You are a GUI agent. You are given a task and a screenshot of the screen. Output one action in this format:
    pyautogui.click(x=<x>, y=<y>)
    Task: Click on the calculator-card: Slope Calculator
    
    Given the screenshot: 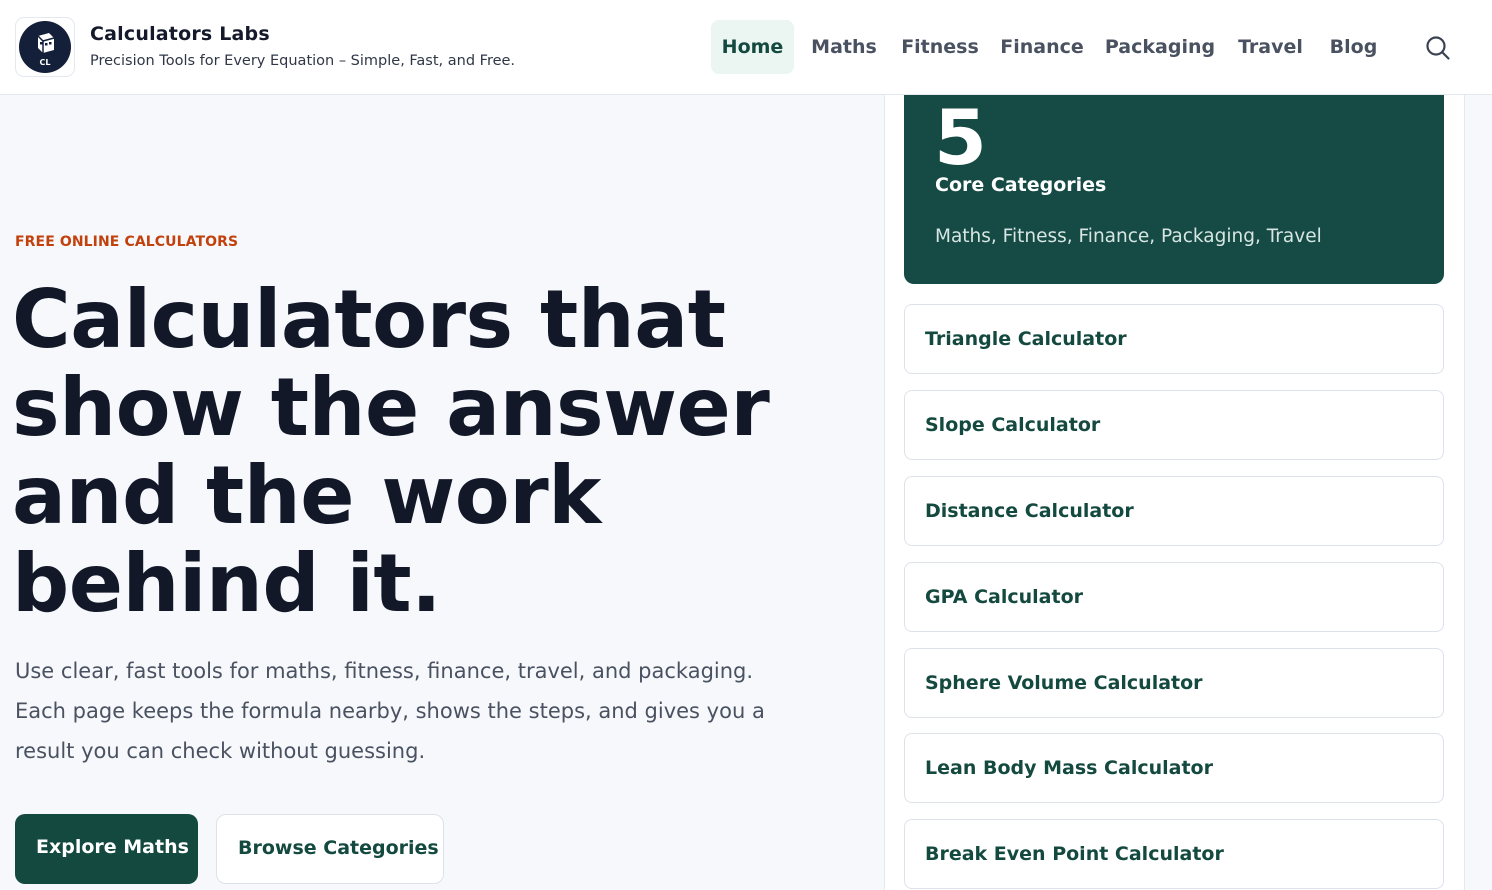 What is the action you would take?
    pyautogui.click(x=1174, y=425)
    